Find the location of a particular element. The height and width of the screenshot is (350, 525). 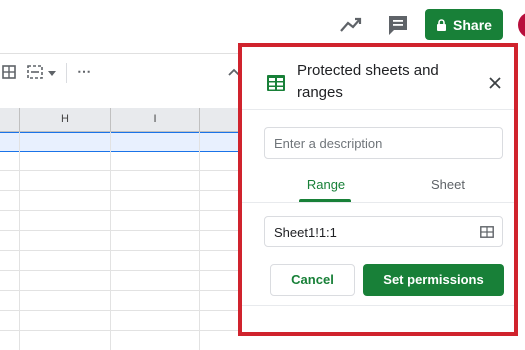

borders-icon is located at coordinates (9, 72).